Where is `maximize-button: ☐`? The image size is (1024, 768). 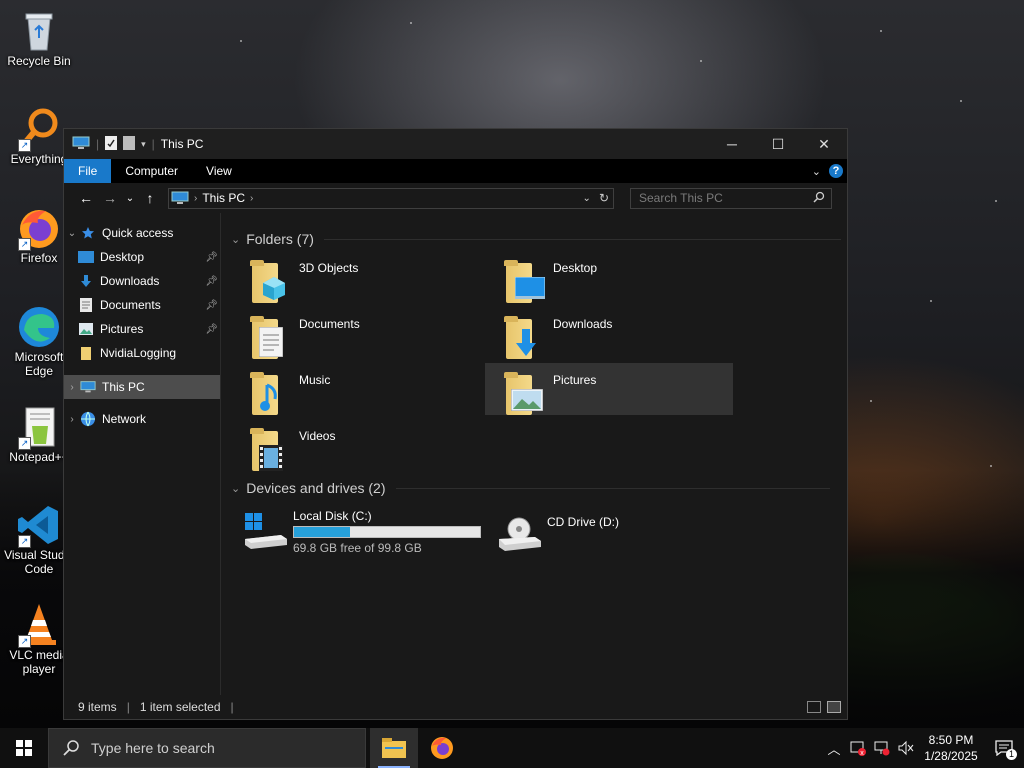
maximize-button: ☐ is located at coordinates (778, 144).